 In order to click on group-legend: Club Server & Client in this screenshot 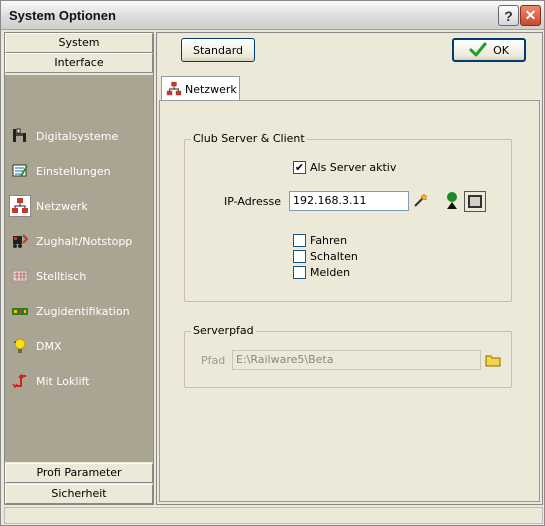, I will do `click(249, 138)`.